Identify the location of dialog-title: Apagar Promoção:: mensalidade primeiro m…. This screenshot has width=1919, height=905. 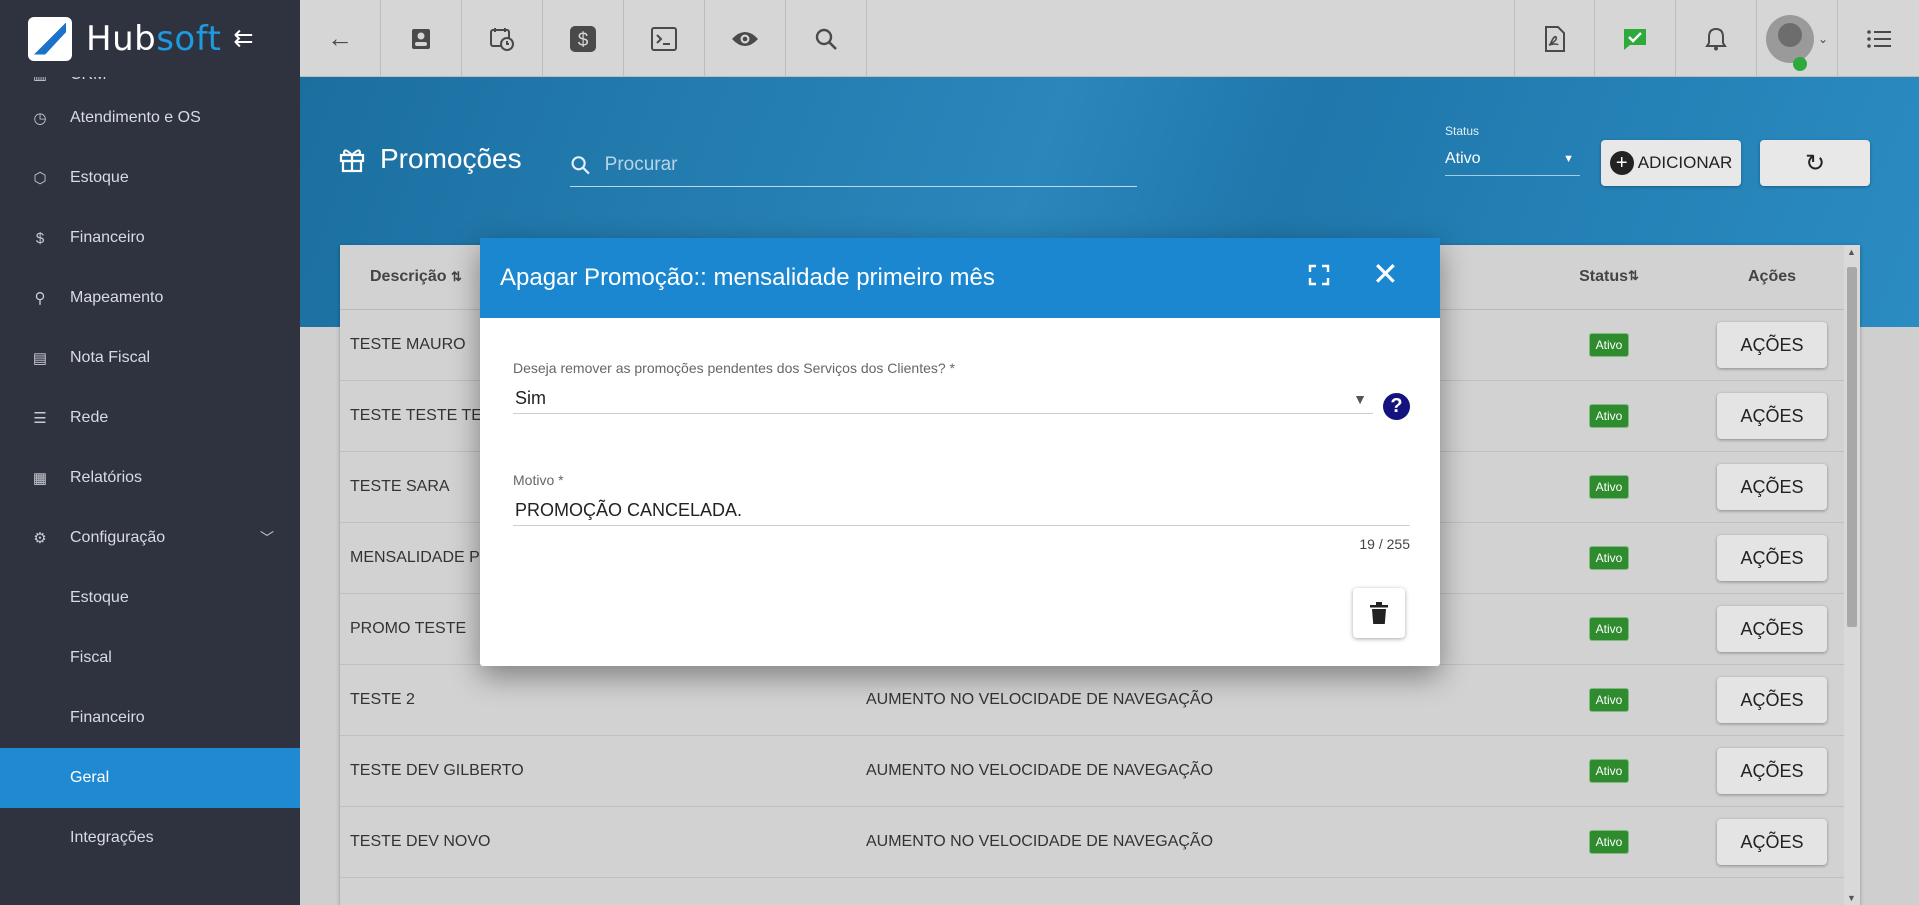
(747, 277).